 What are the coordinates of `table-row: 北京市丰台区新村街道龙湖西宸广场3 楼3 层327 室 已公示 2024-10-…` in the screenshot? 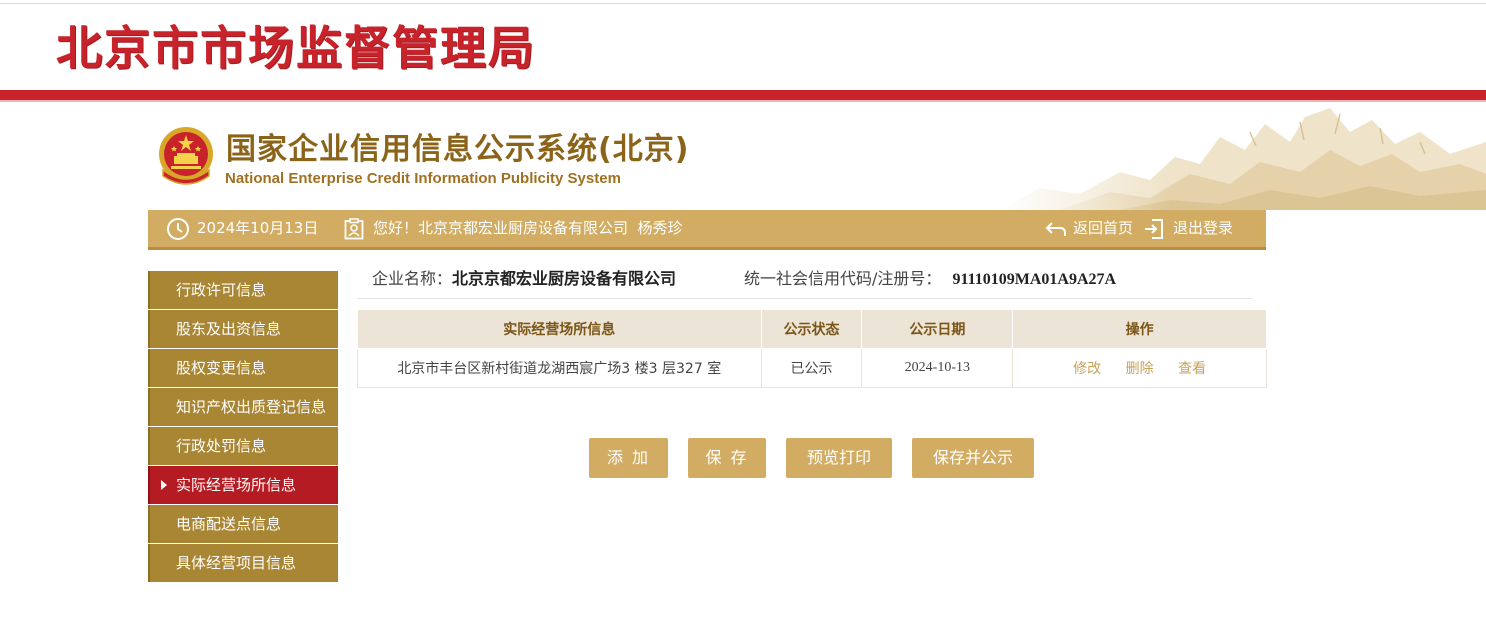 It's located at (812, 368).